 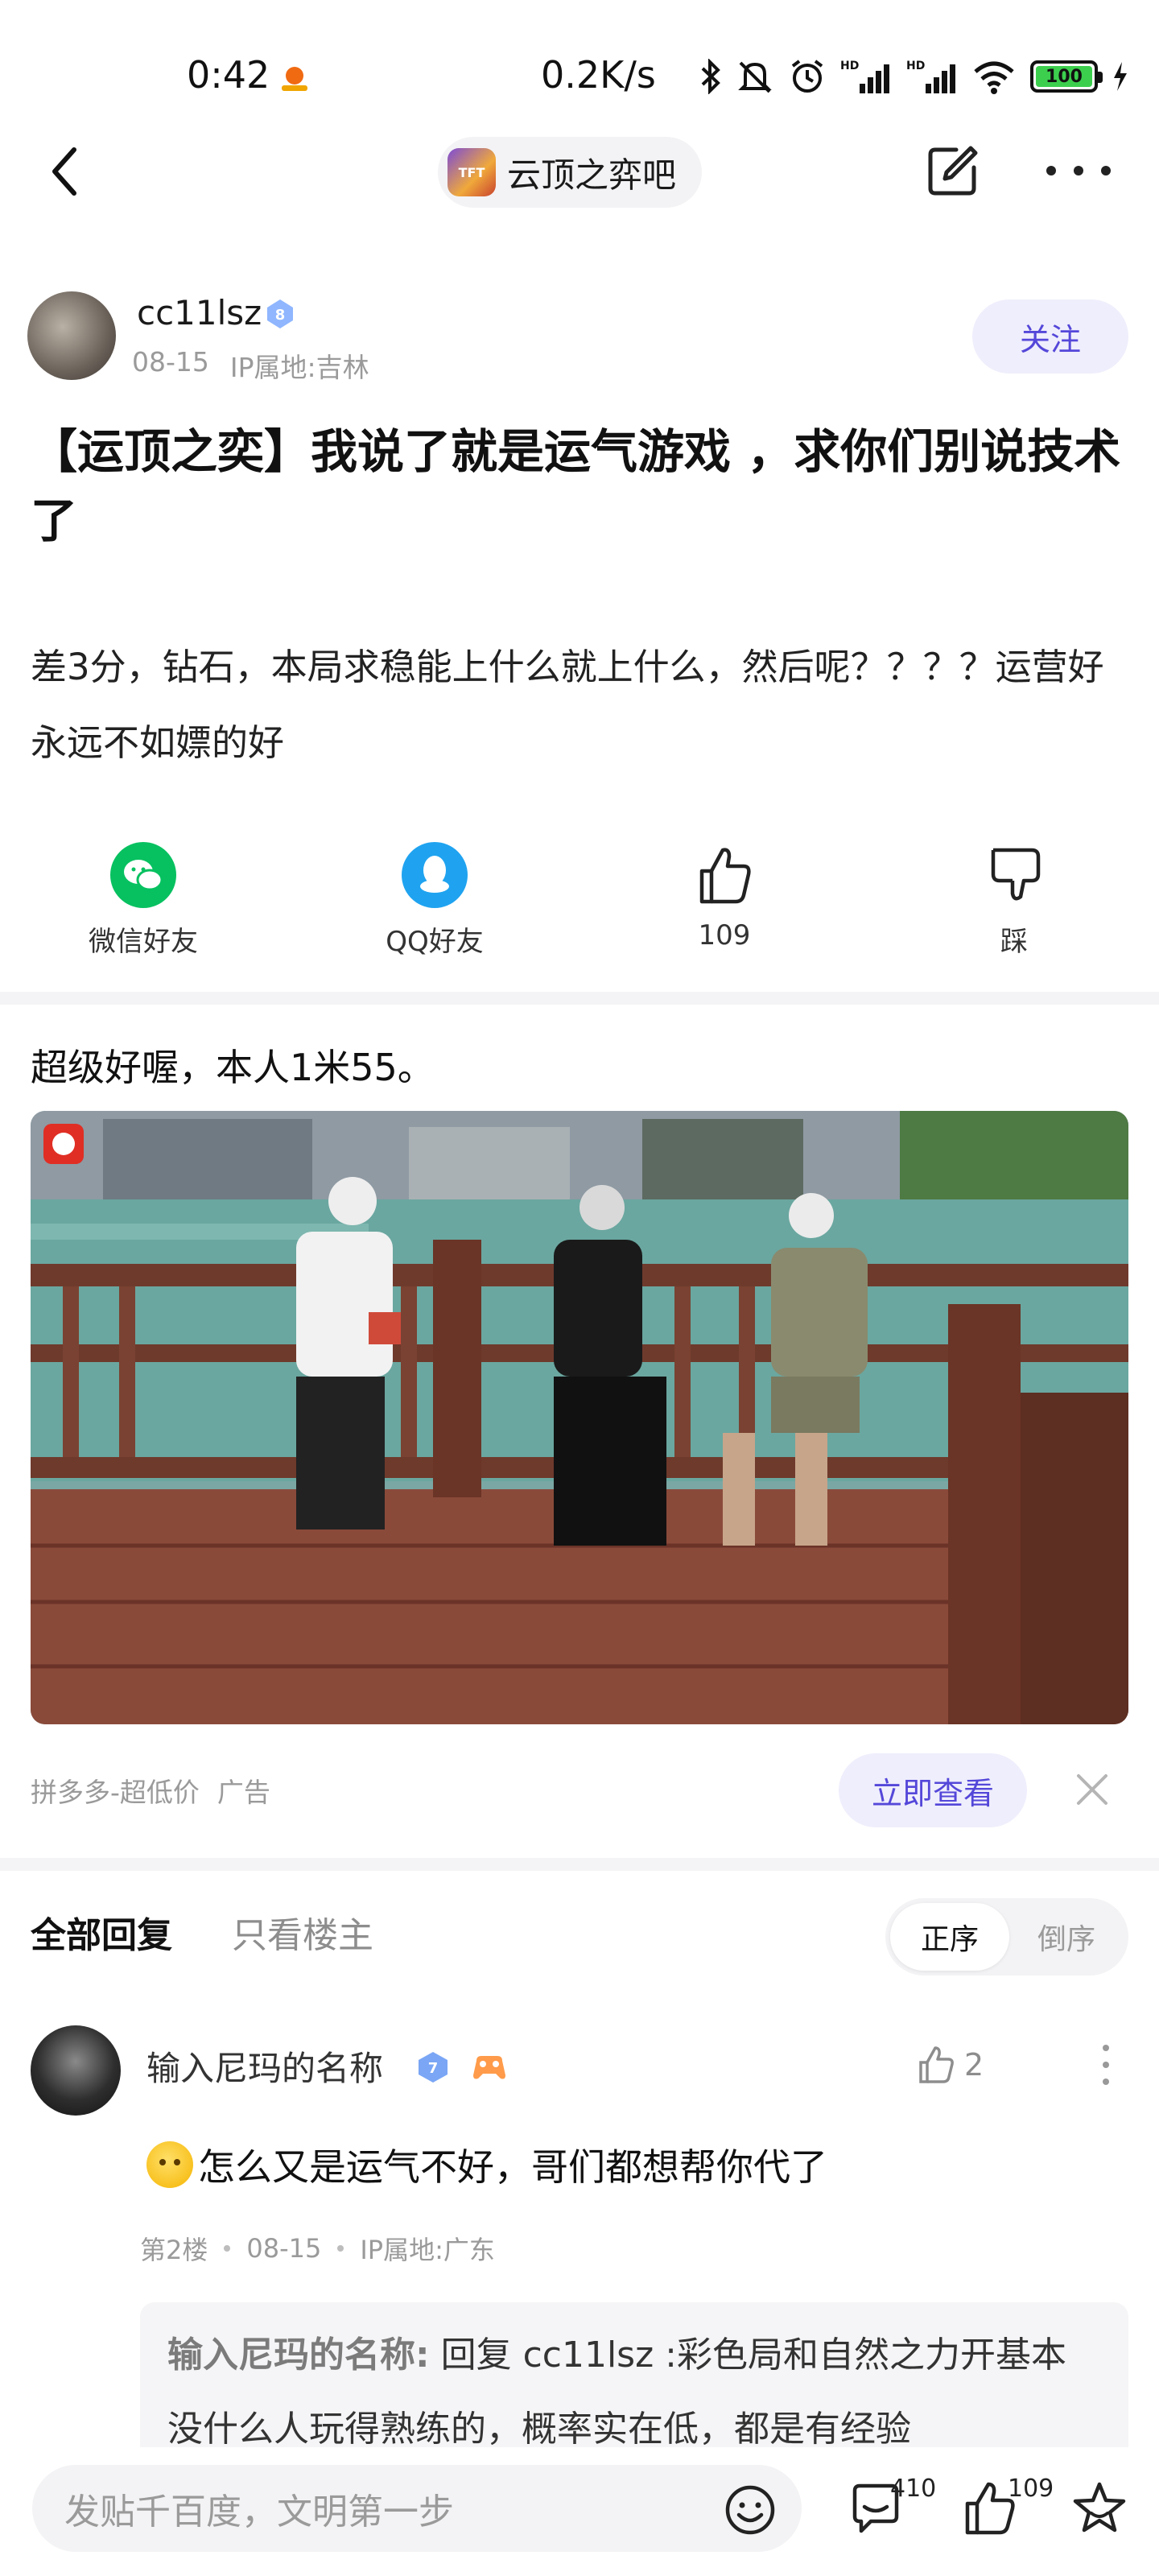 I want to click on sub-reply-author: 输入尼玛的名称:, so click(x=298, y=2355).